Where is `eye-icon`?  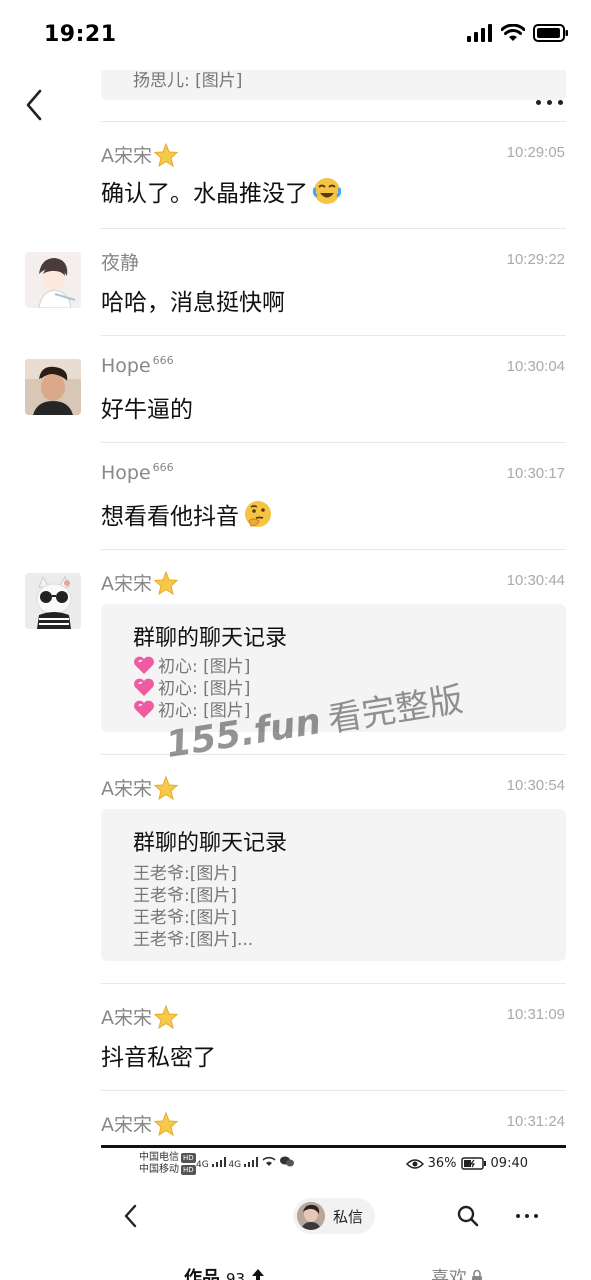 eye-icon is located at coordinates (414, 1163).